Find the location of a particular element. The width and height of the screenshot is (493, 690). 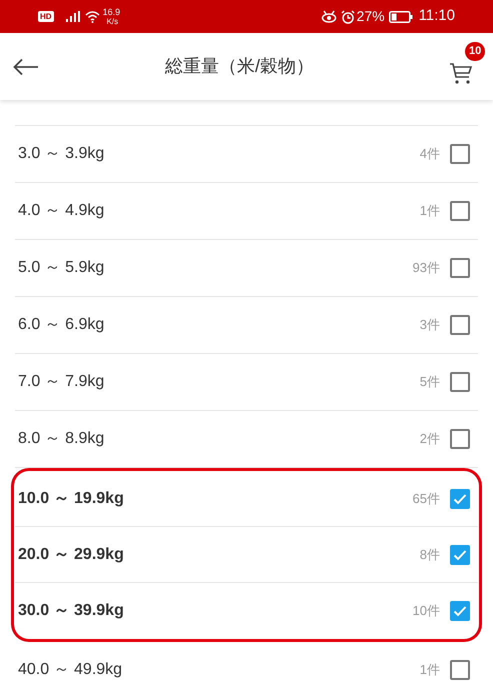

wifi-icon is located at coordinates (92, 16).